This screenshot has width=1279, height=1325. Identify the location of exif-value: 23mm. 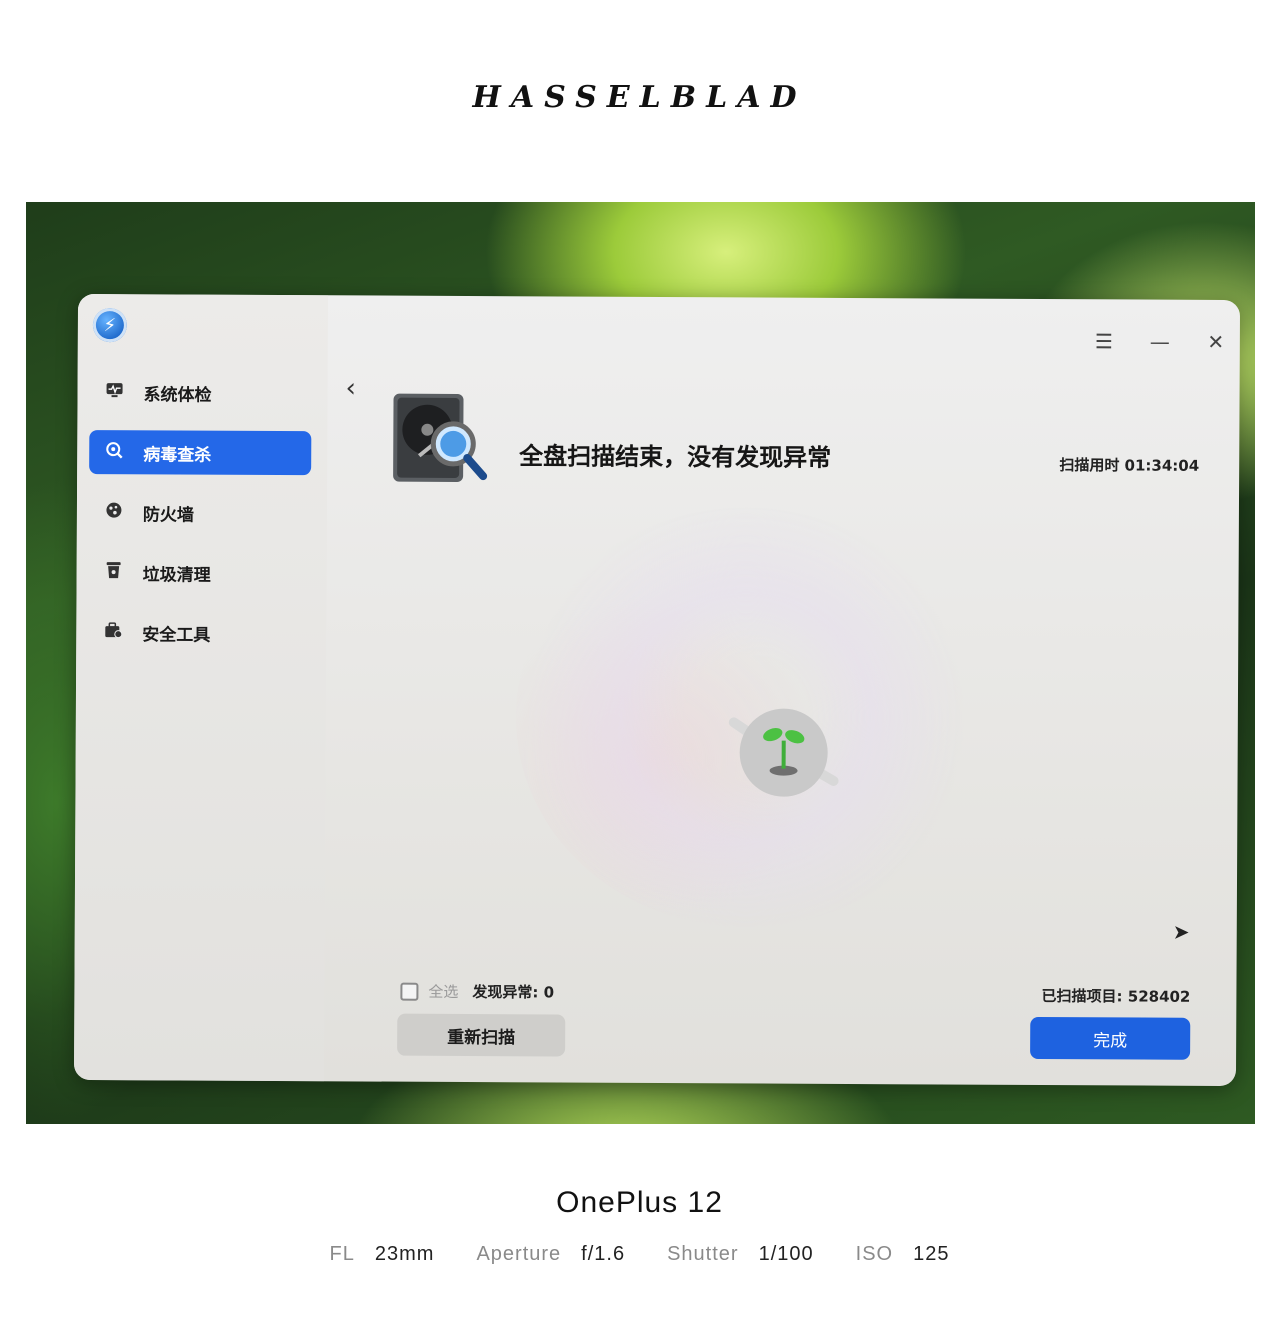
(404, 1254).